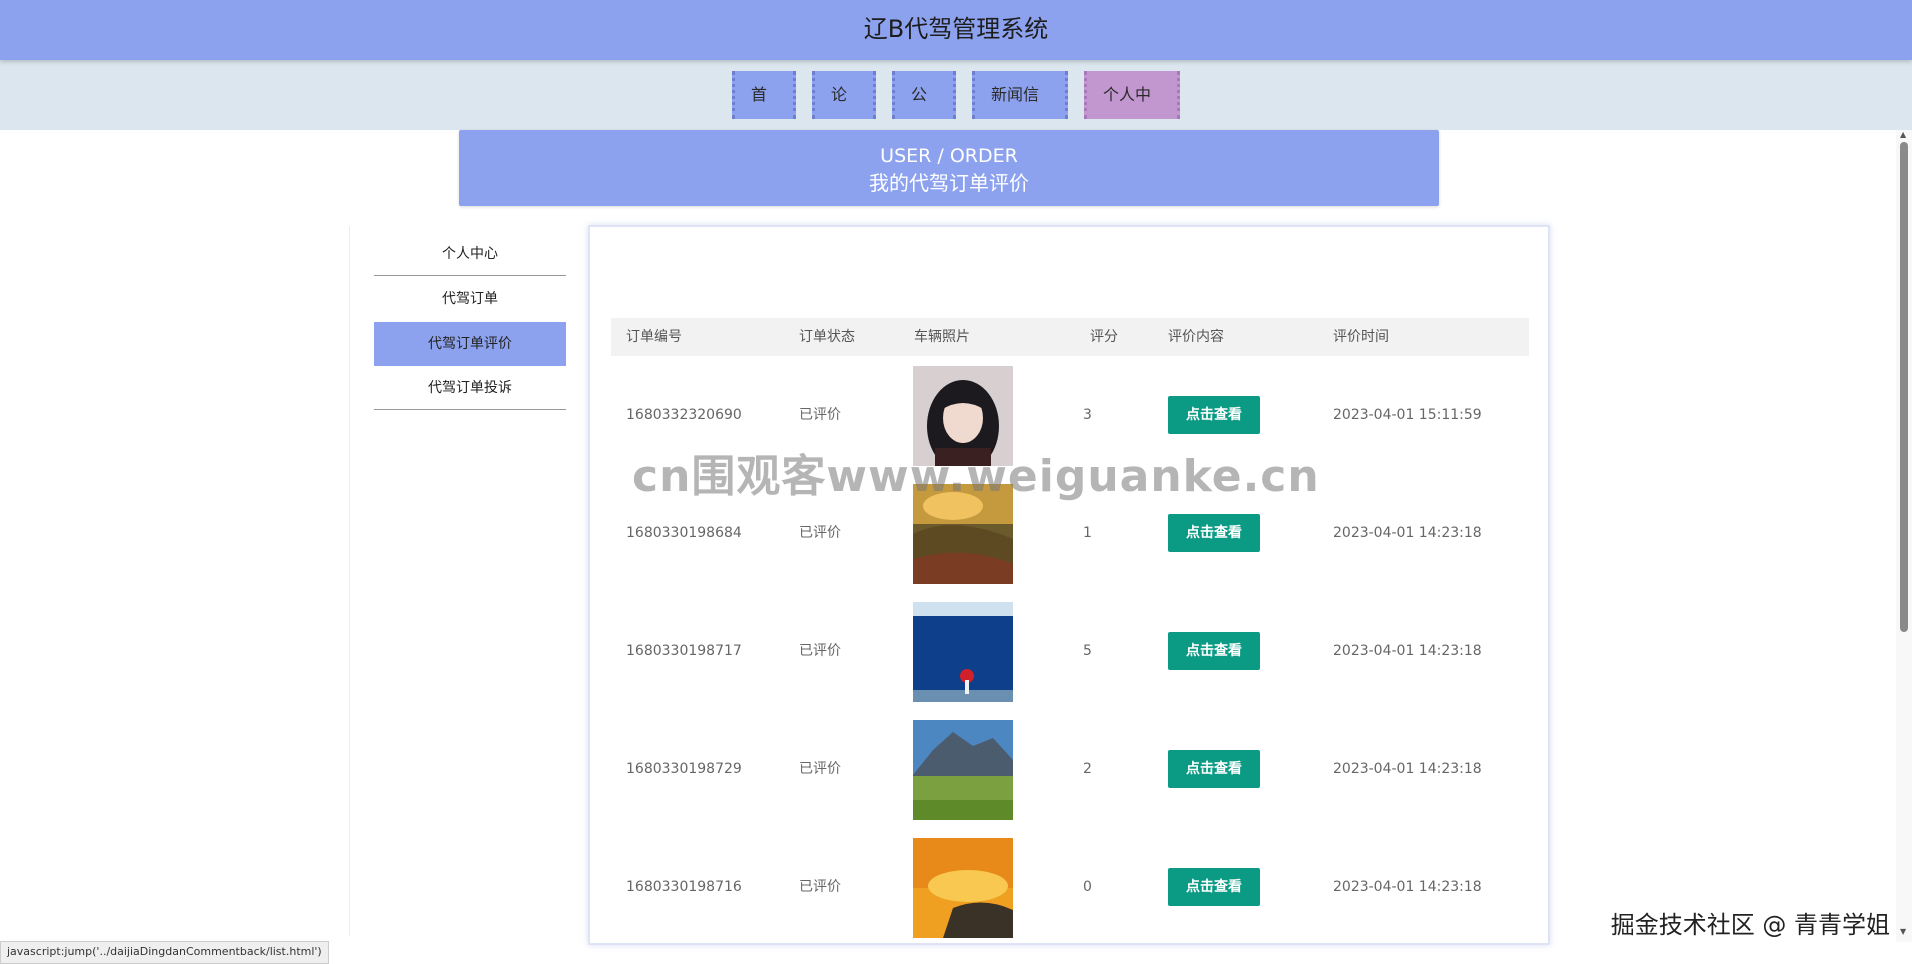  I want to click on sidebar-item-order-complaints: 代驾订单投诉, so click(470, 388).